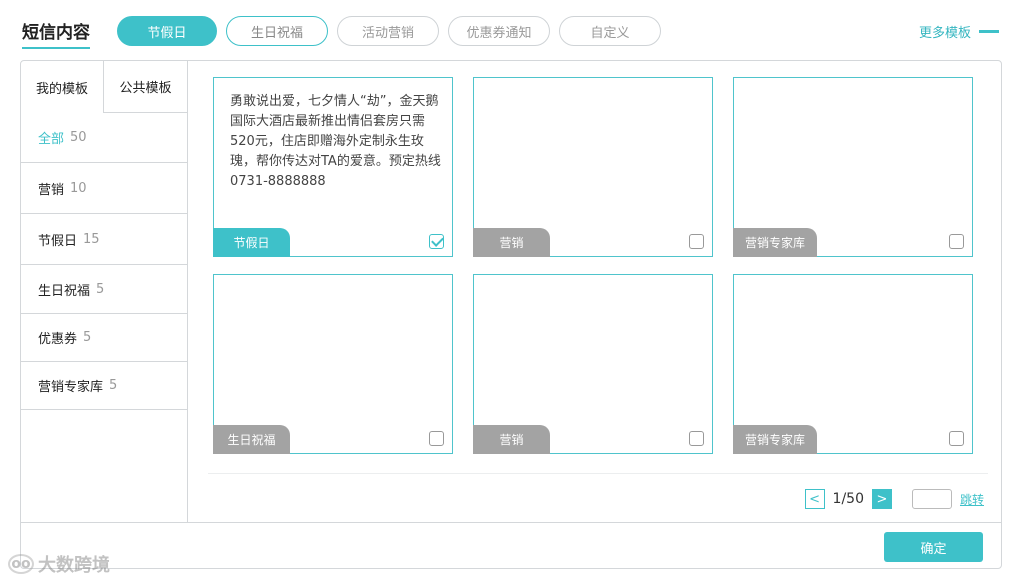 The width and height of the screenshot is (1023, 583). I want to click on category-count: 10, so click(78, 188).